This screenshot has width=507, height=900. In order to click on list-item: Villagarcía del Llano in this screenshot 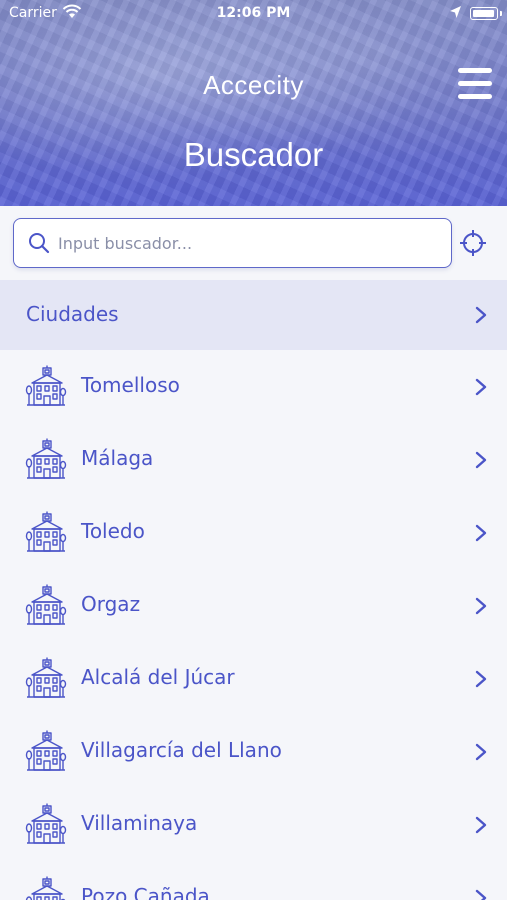, I will do `click(253, 751)`.